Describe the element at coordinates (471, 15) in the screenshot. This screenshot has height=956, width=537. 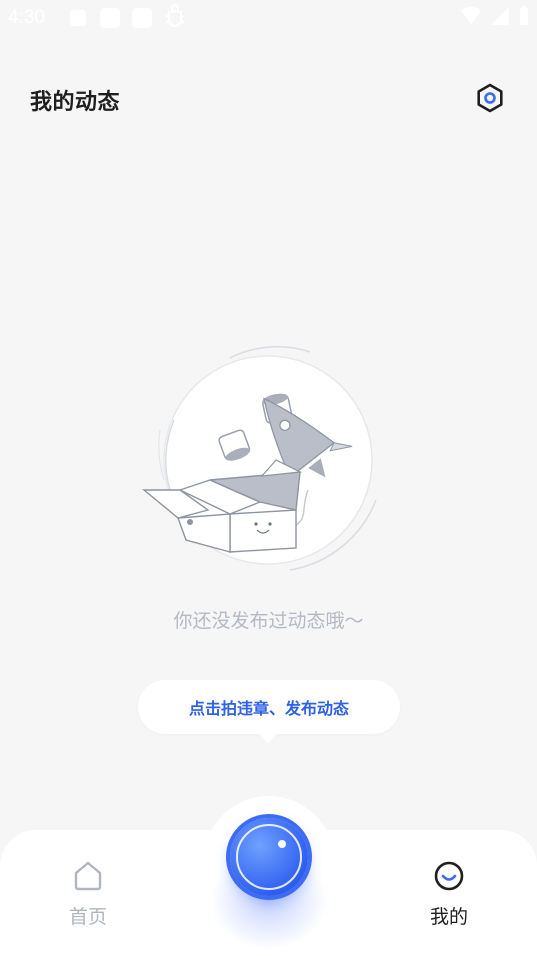
I see `wifi-icon` at that location.